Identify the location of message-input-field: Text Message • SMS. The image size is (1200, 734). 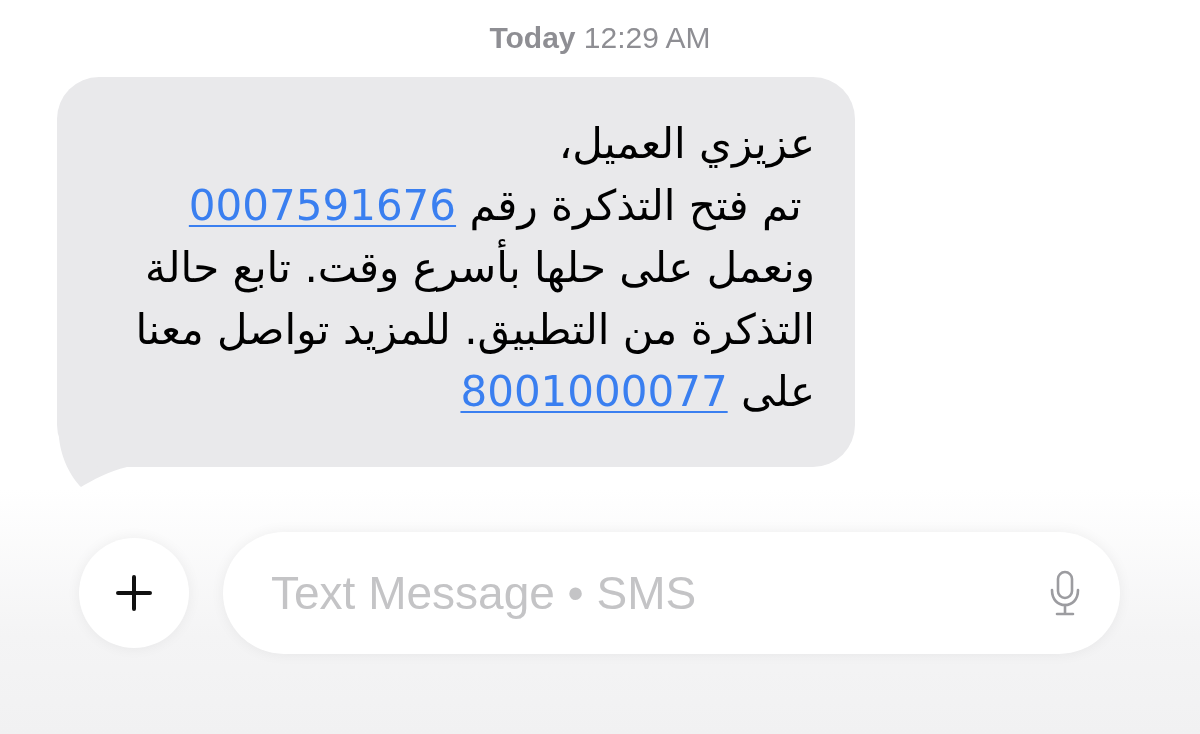
(671, 592).